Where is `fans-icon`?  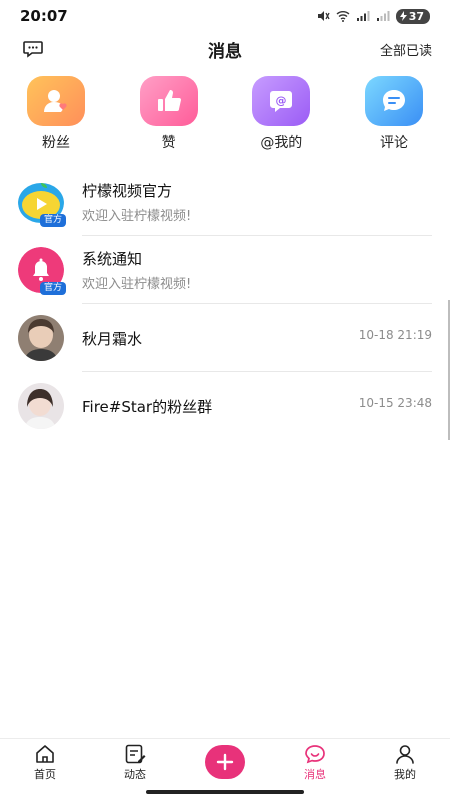
fans-icon is located at coordinates (56, 101).